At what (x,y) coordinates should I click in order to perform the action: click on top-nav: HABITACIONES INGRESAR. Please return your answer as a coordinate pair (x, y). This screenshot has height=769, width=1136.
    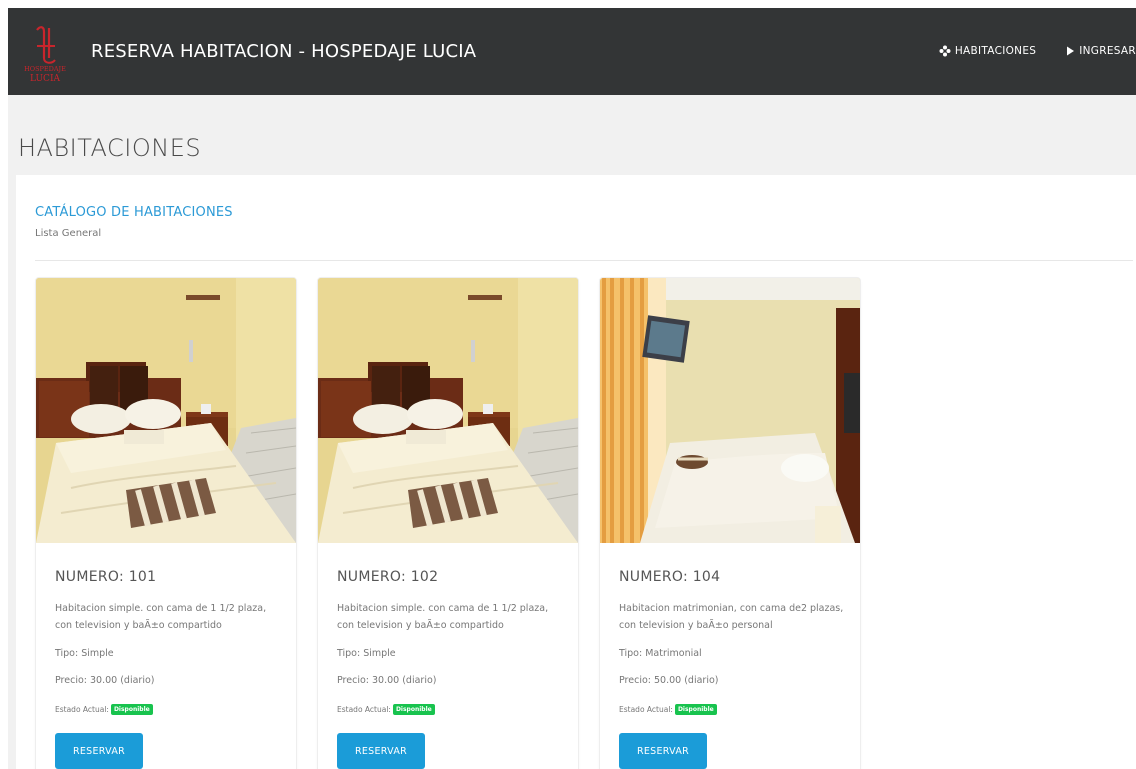
    Looking at the image, I should click on (1037, 51).